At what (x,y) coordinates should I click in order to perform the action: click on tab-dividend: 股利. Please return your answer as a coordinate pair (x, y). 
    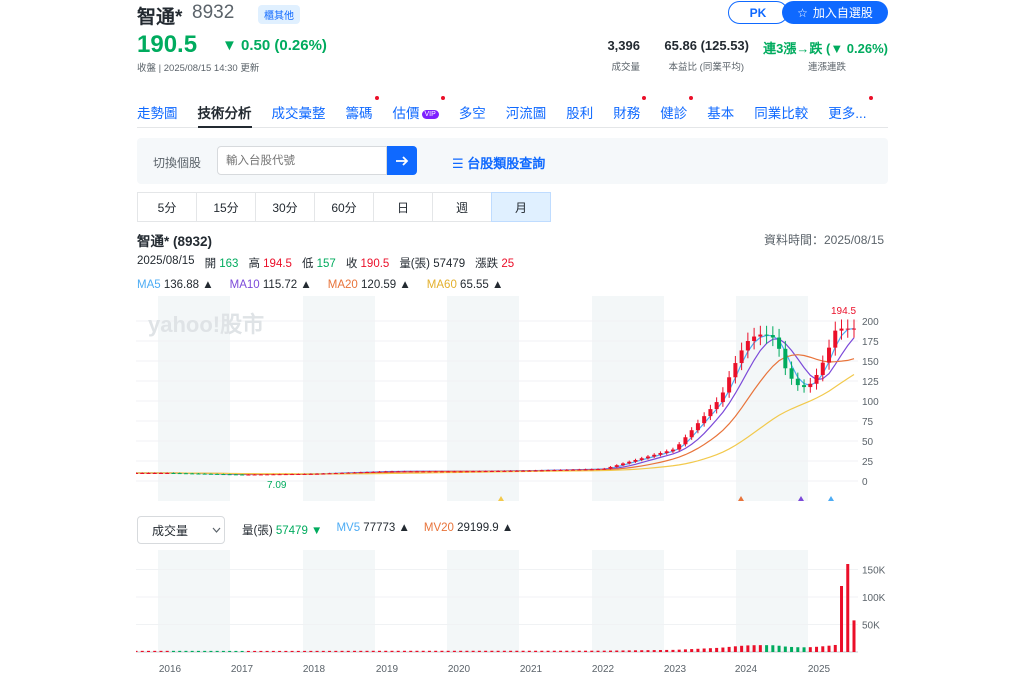
    Looking at the image, I should click on (579, 115).